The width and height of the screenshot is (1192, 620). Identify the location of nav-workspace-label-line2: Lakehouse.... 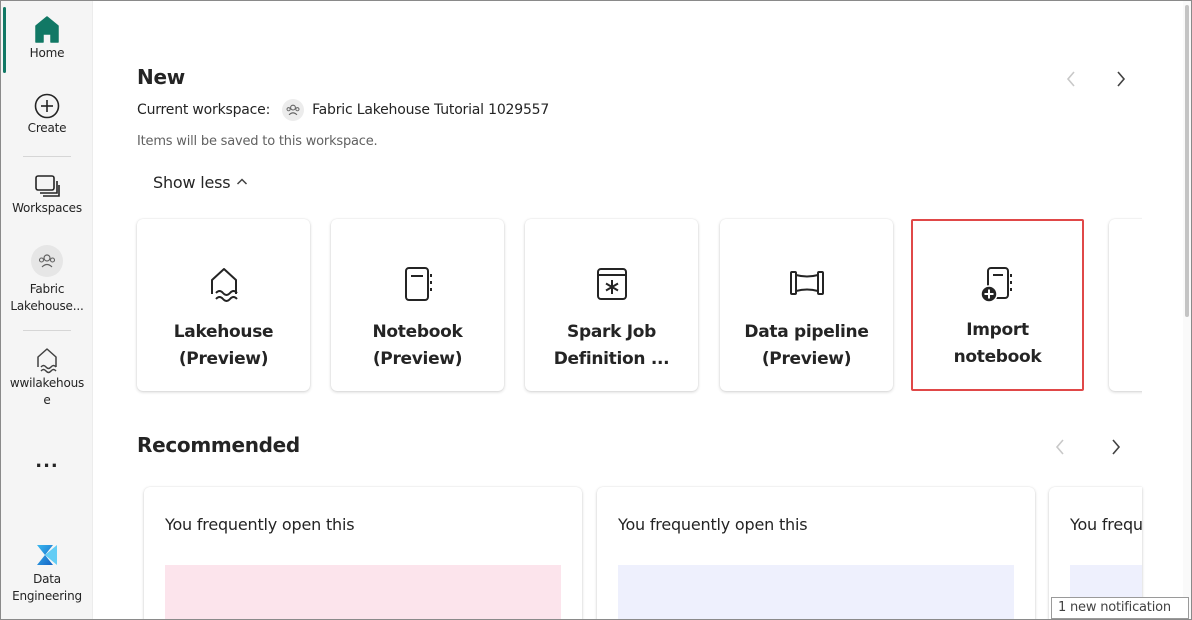
(47, 306).